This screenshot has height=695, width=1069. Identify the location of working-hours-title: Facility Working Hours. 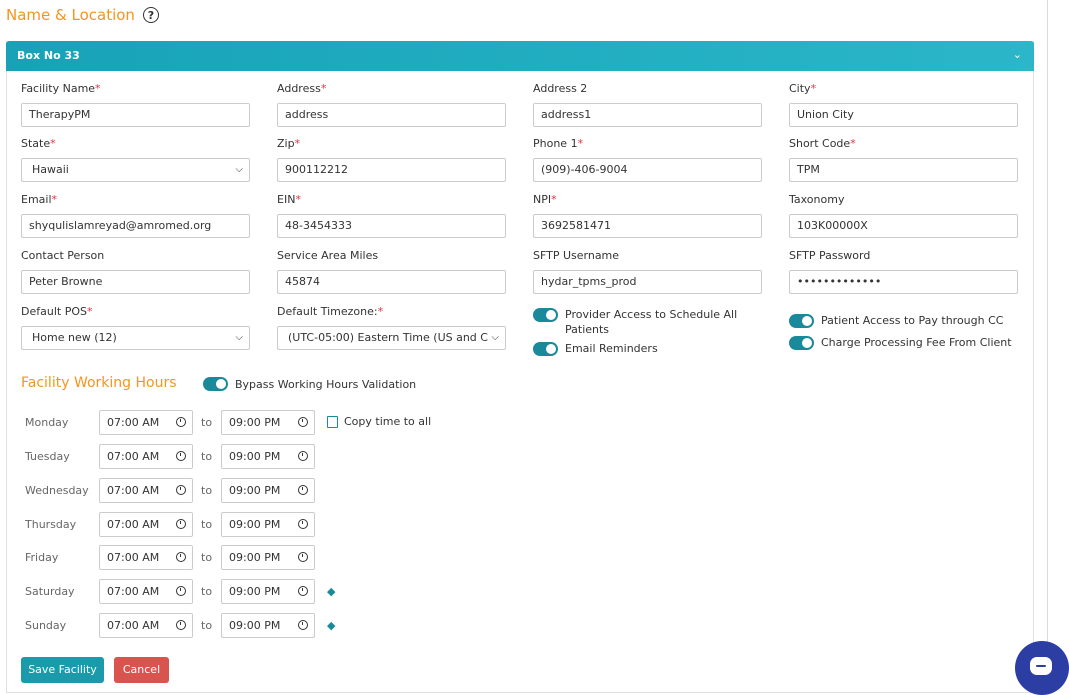
(99, 383).